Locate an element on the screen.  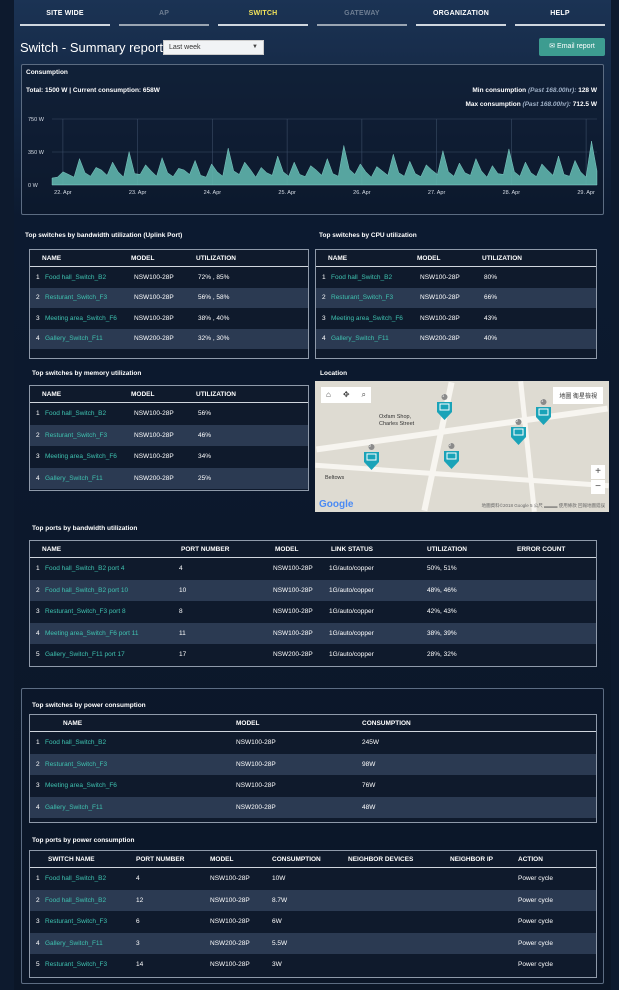
max-consumption: Max consumption (Past 168.00hr): 712.5 W is located at coordinates (531, 104).